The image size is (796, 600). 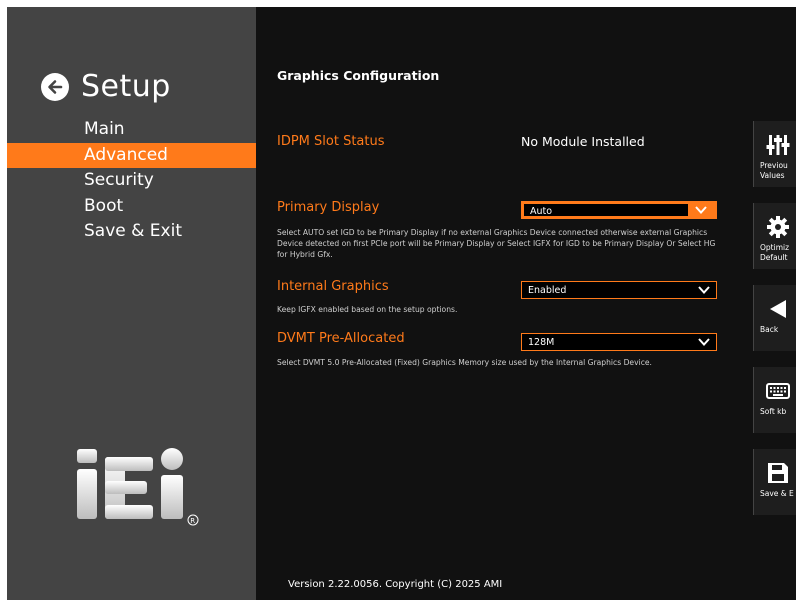 I want to click on iei-logo: R, so click(x=140, y=491).